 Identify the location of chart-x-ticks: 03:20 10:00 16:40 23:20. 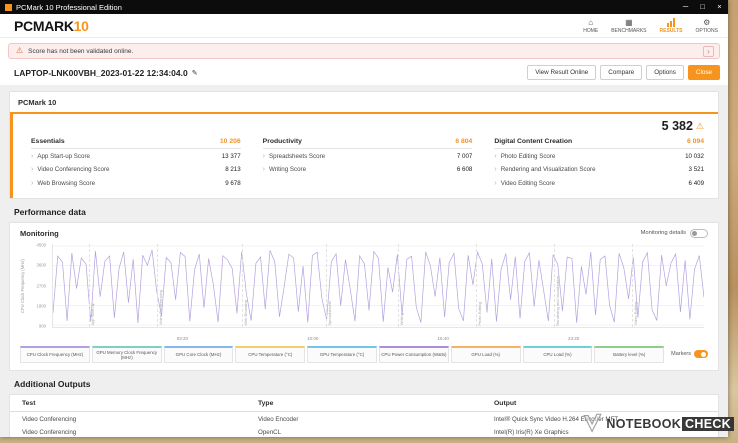
(378, 336).